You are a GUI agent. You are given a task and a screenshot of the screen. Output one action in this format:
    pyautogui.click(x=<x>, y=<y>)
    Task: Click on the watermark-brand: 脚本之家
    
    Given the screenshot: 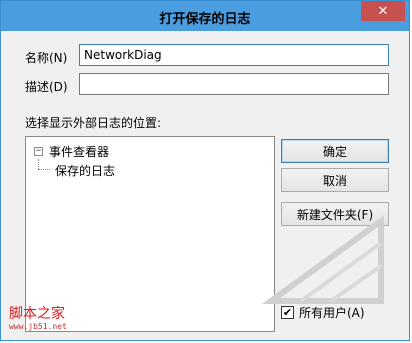 What is the action you would take?
    pyautogui.click(x=37, y=314)
    